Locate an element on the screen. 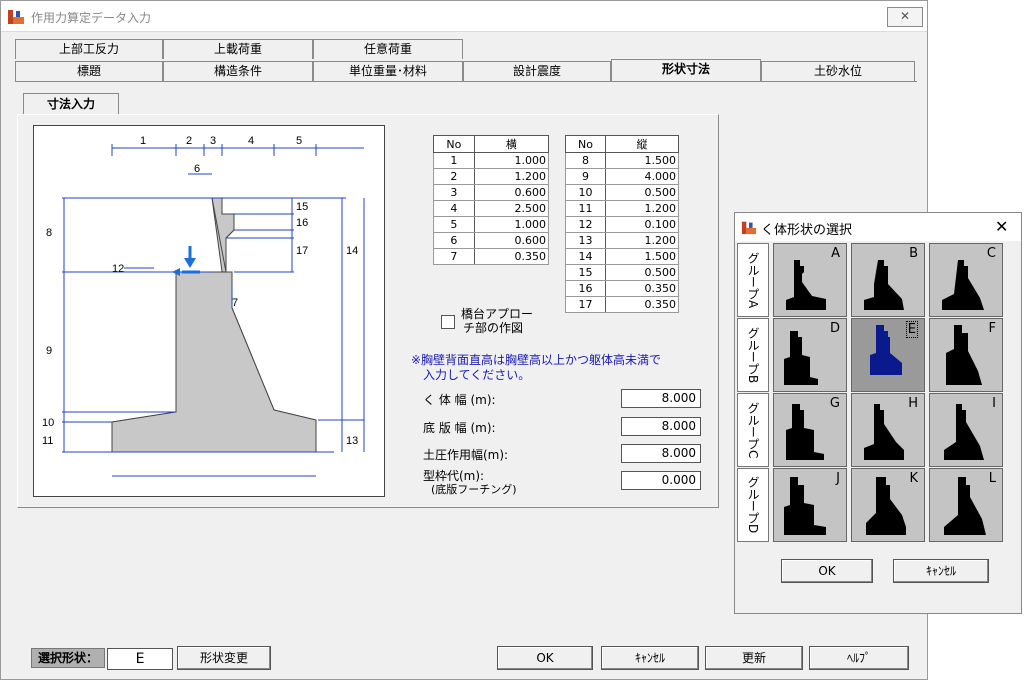 This screenshot has width=1024, height=682. table-row: 15 0.500 is located at coordinates (622, 272).